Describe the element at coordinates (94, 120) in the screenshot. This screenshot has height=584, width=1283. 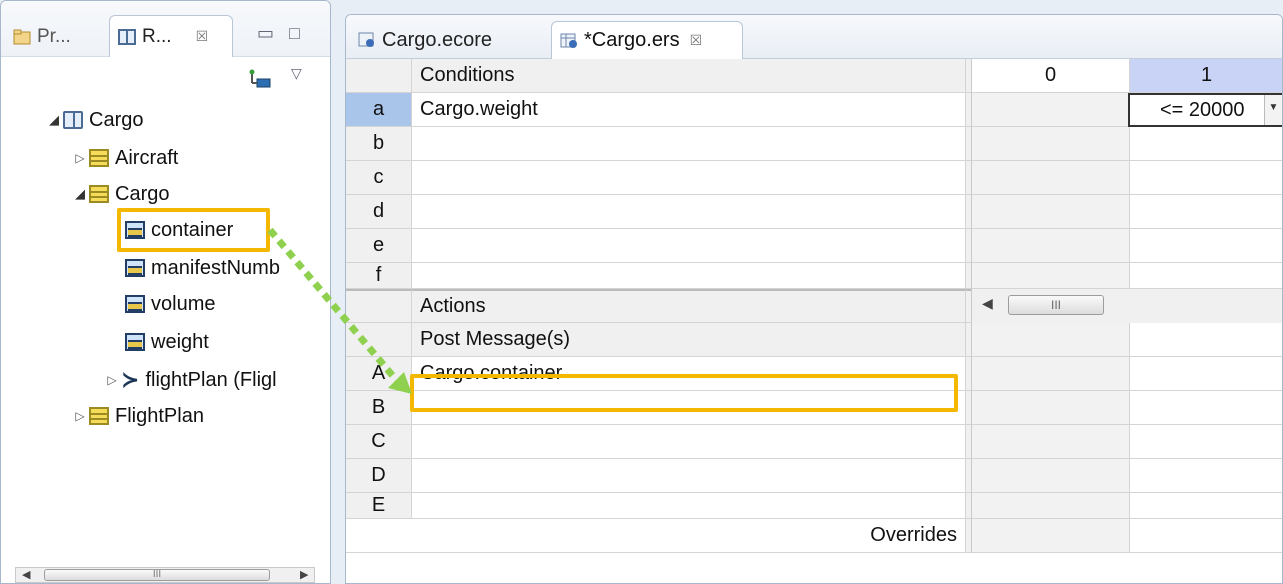
I see `tree-item-root-cargo: ◢ Cargo` at that location.